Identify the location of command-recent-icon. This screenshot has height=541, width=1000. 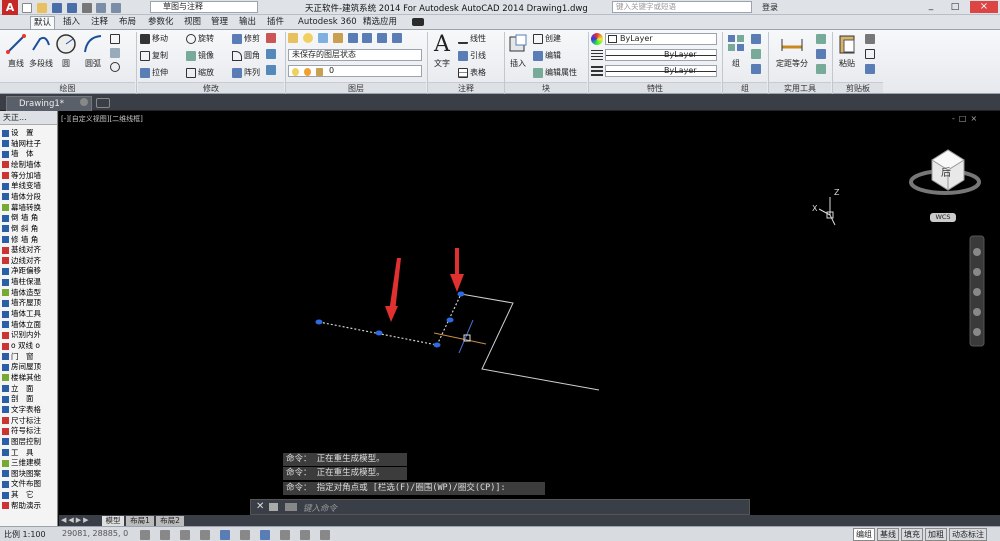
(291, 507).